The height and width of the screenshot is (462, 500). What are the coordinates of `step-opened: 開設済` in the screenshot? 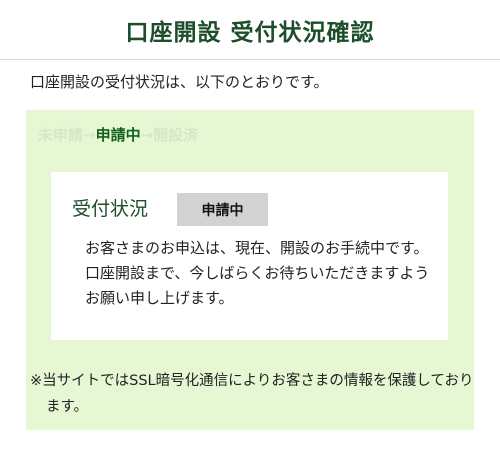 It's located at (176, 135).